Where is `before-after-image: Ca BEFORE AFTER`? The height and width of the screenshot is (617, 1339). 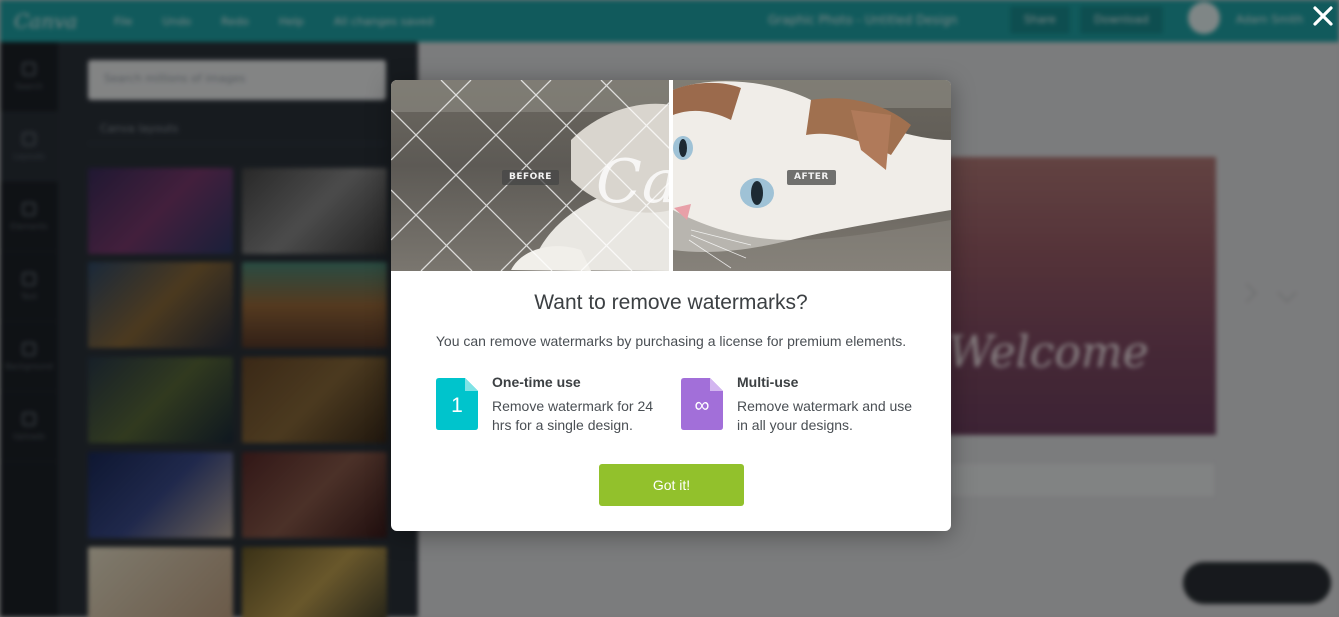 before-after-image: Ca BEFORE AFTER is located at coordinates (671, 175).